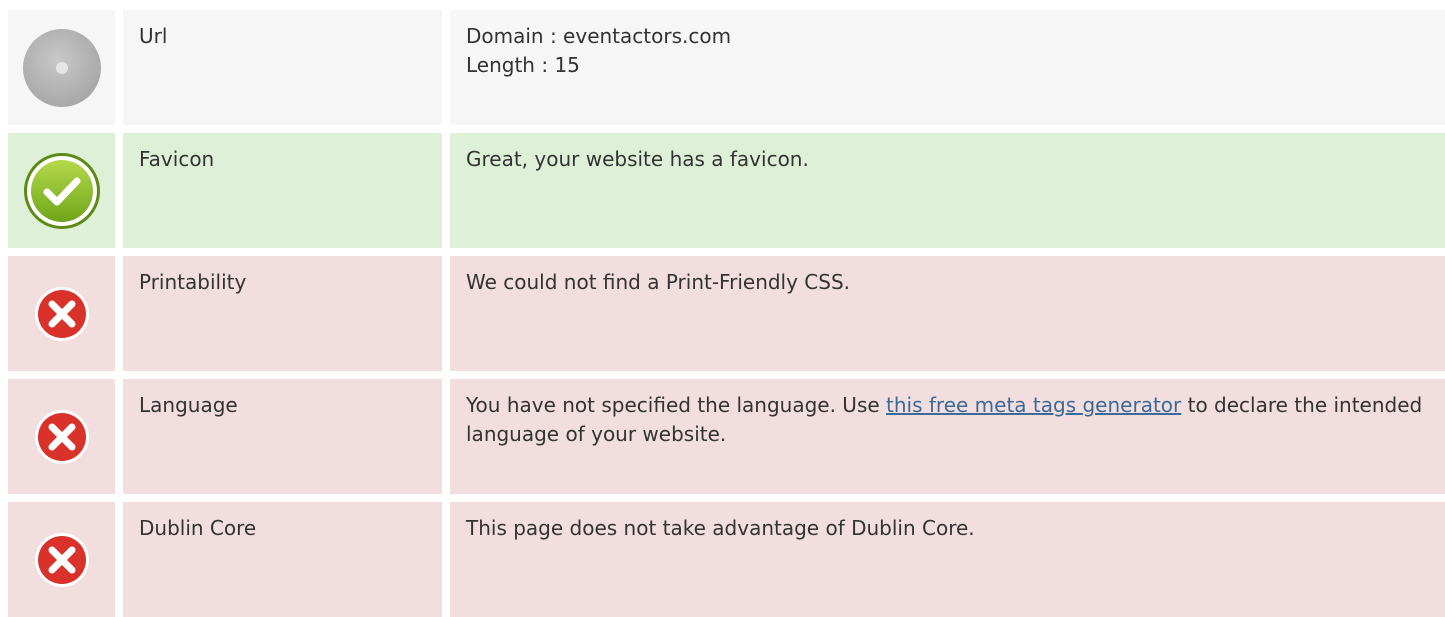 The width and height of the screenshot is (1445, 617). Describe the element at coordinates (599, 36) in the screenshot. I see `domain-line: Domain : eventactors.com` at that location.